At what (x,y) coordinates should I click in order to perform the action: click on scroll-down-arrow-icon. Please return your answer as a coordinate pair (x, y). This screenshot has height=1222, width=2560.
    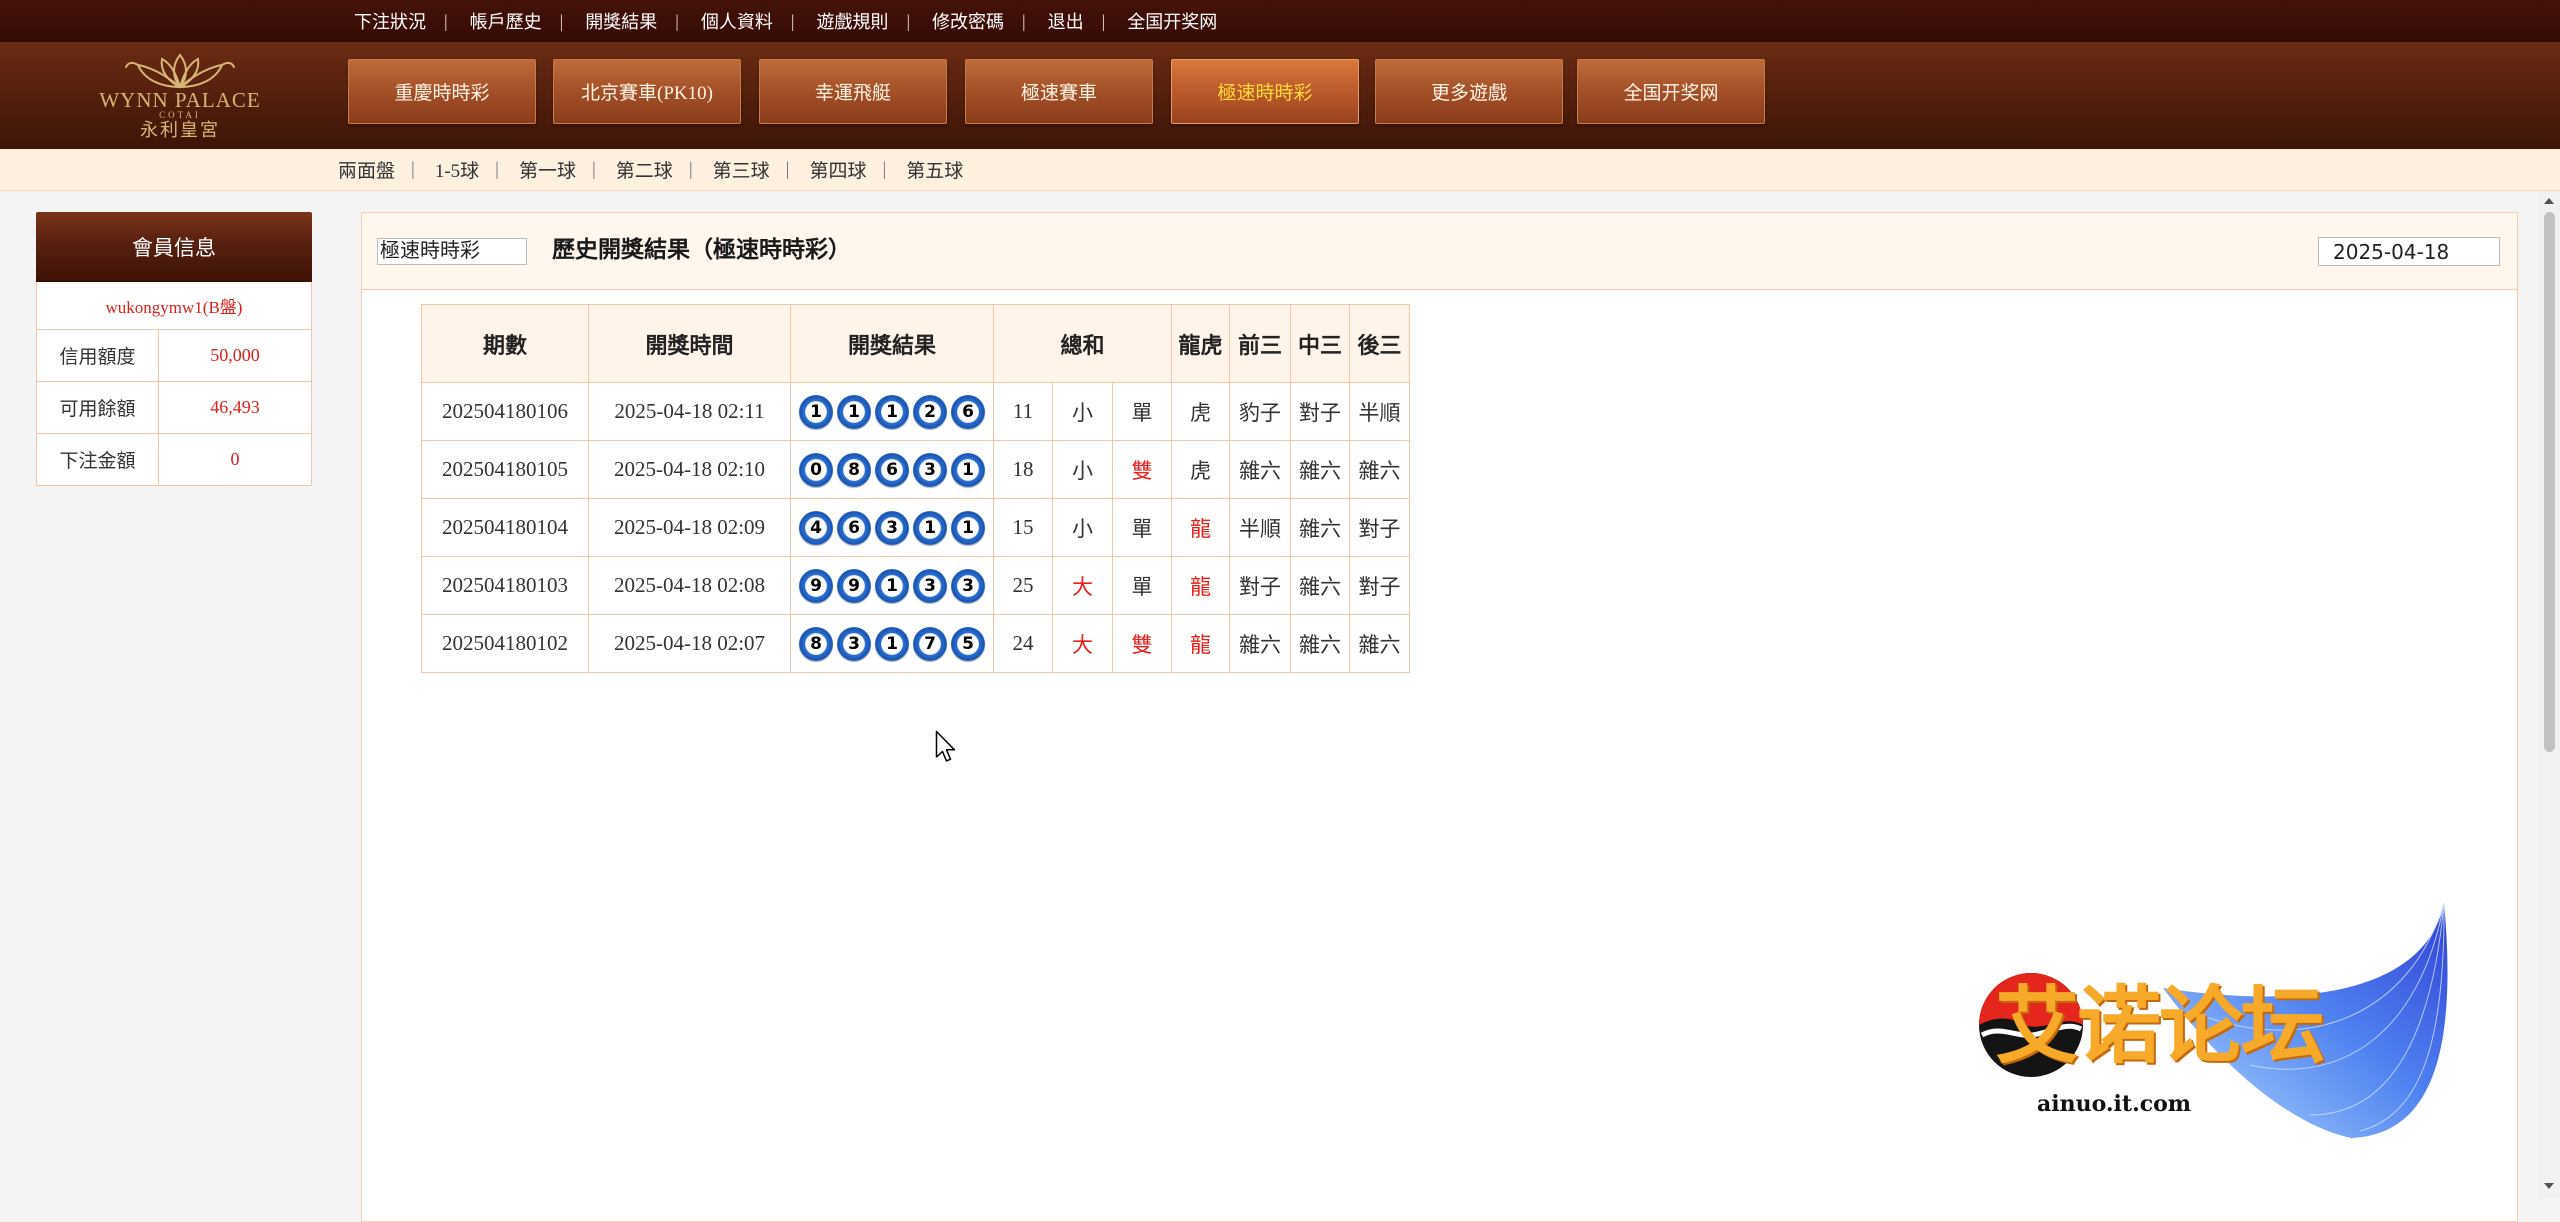
    Looking at the image, I should click on (2549, 1186).